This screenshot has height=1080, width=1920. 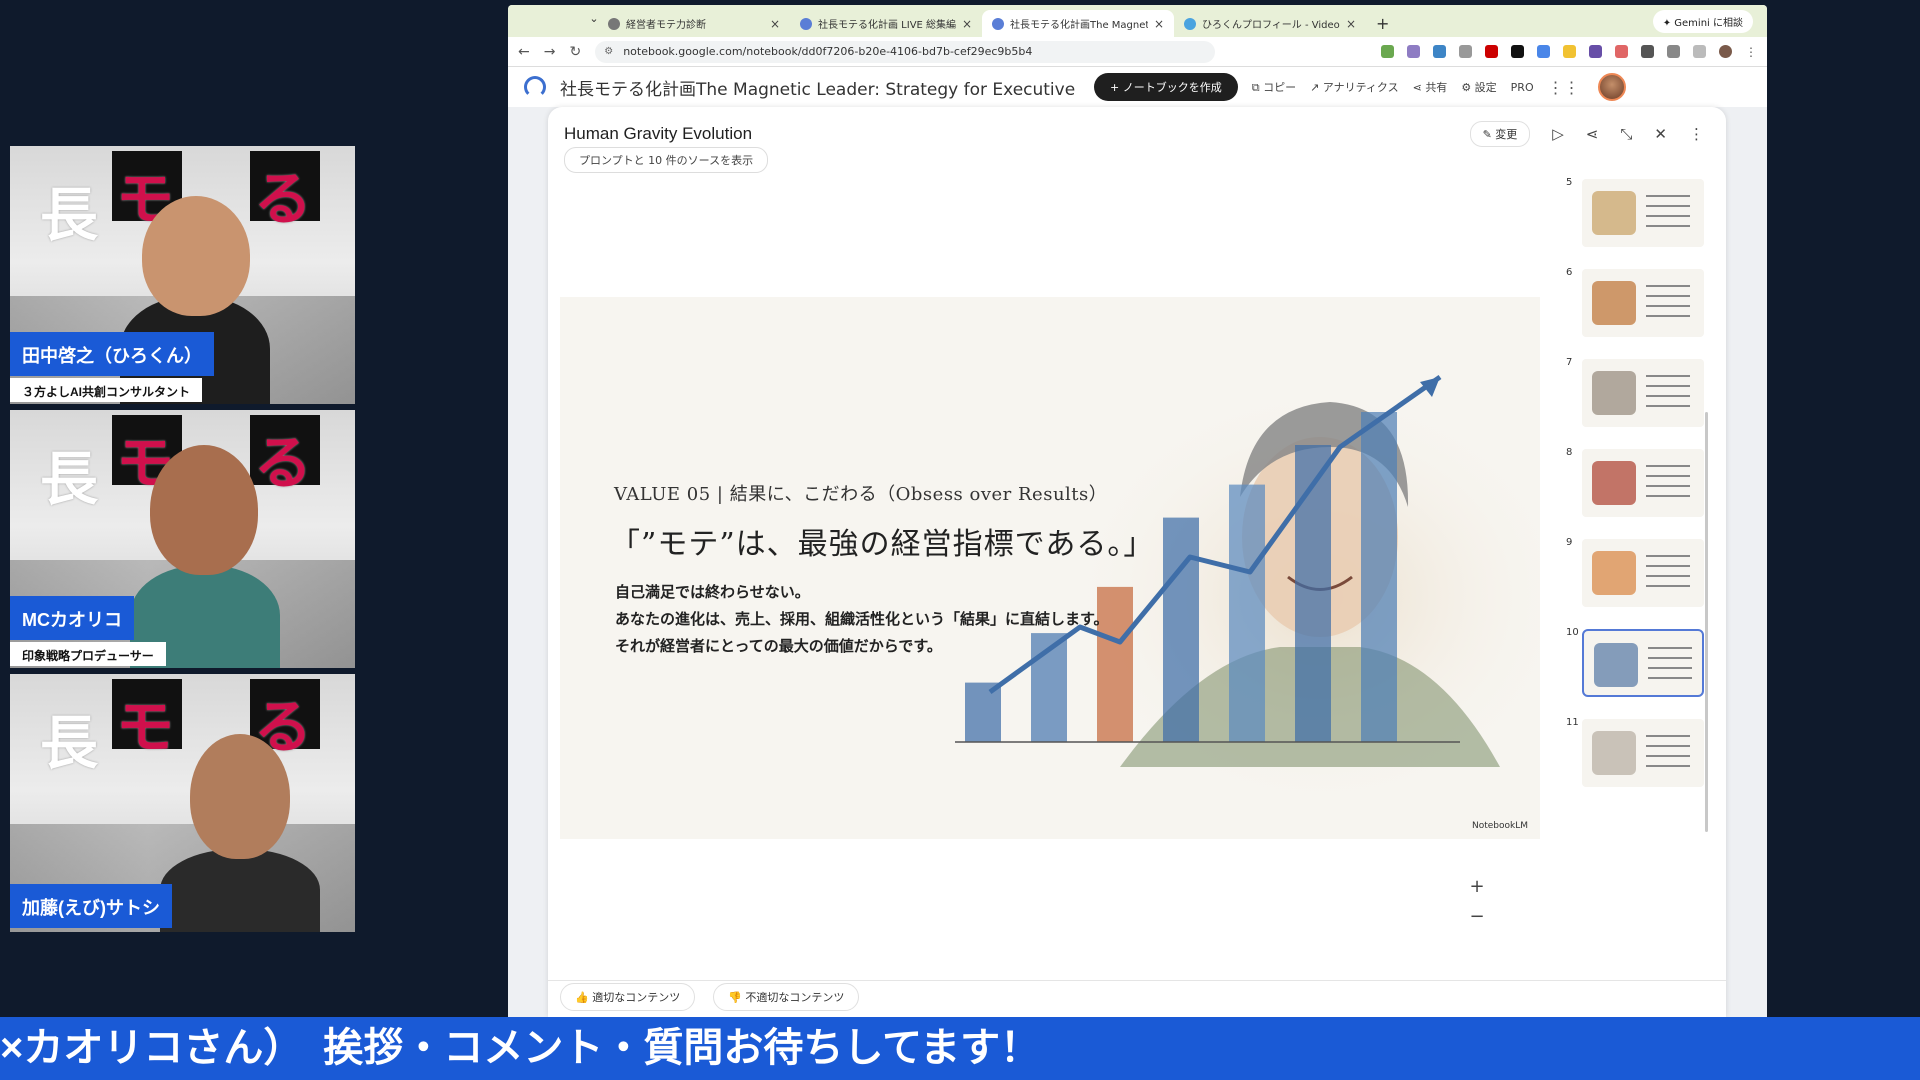 I want to click on share-button: ⋖ 共有, so click(x=1430, y=87).